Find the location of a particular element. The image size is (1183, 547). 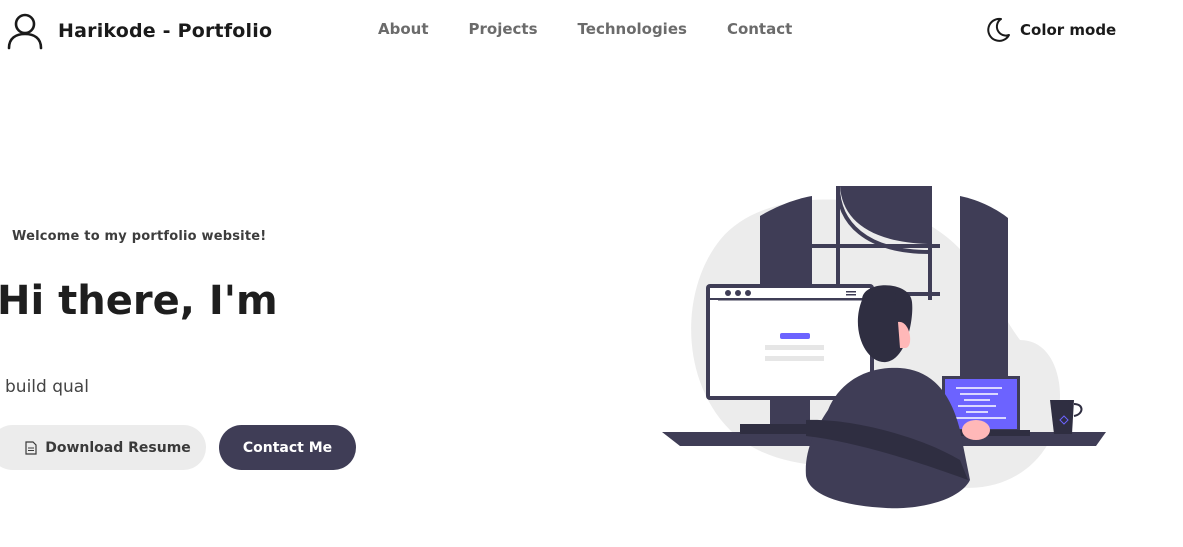

document-icon is located at coordinates (31, 447).